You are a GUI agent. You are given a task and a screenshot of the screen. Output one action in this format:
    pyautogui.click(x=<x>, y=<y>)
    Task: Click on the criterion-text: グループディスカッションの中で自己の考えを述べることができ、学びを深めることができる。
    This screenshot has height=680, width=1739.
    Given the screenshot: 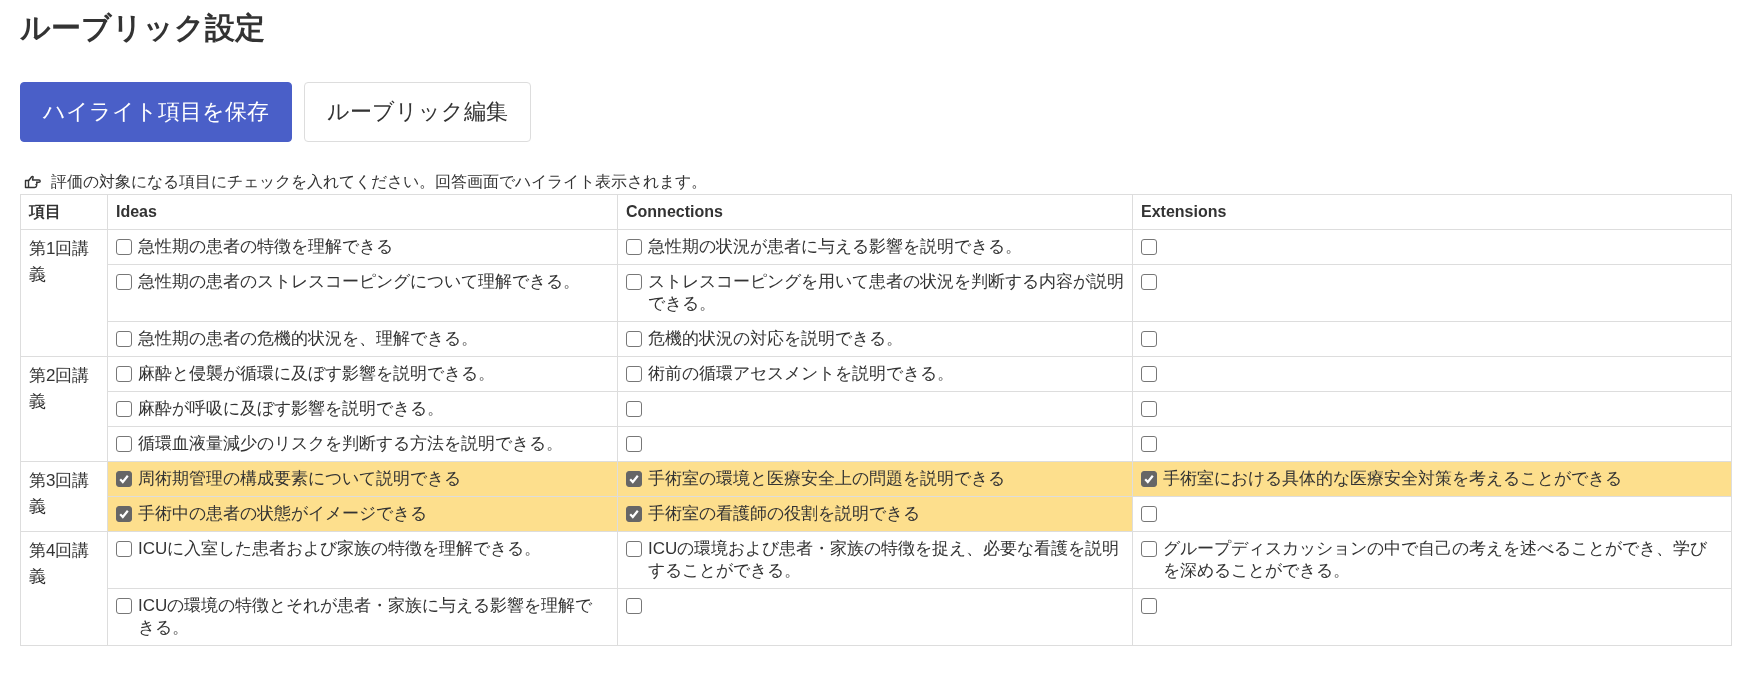 What is the action you would take?
    pyautogui.click(x=1435, y=560)
    